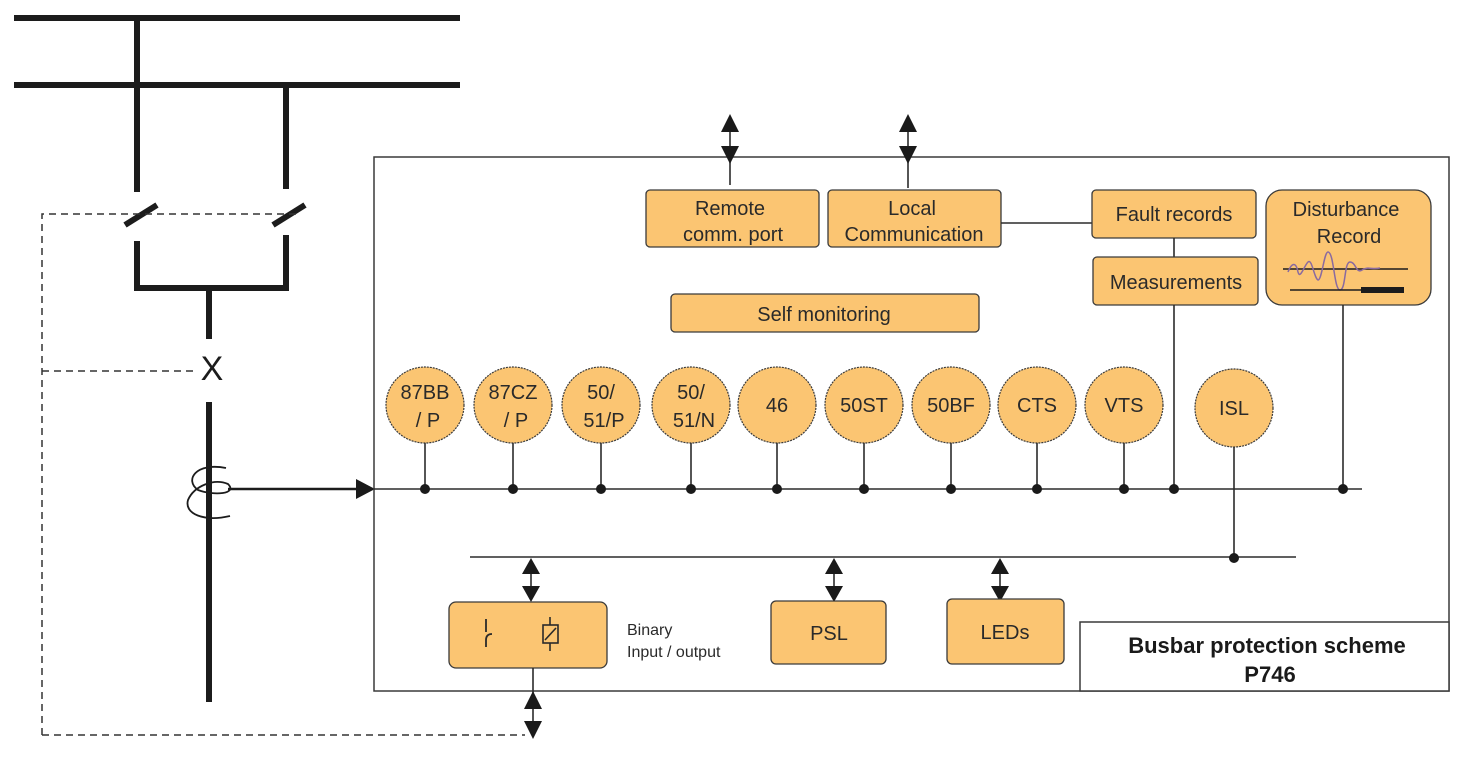 The height and width of the screenshot is (765, 1473). Describe the element at coordinates (777, 406) in the screenshot. I see `function-code: 46` at that location.